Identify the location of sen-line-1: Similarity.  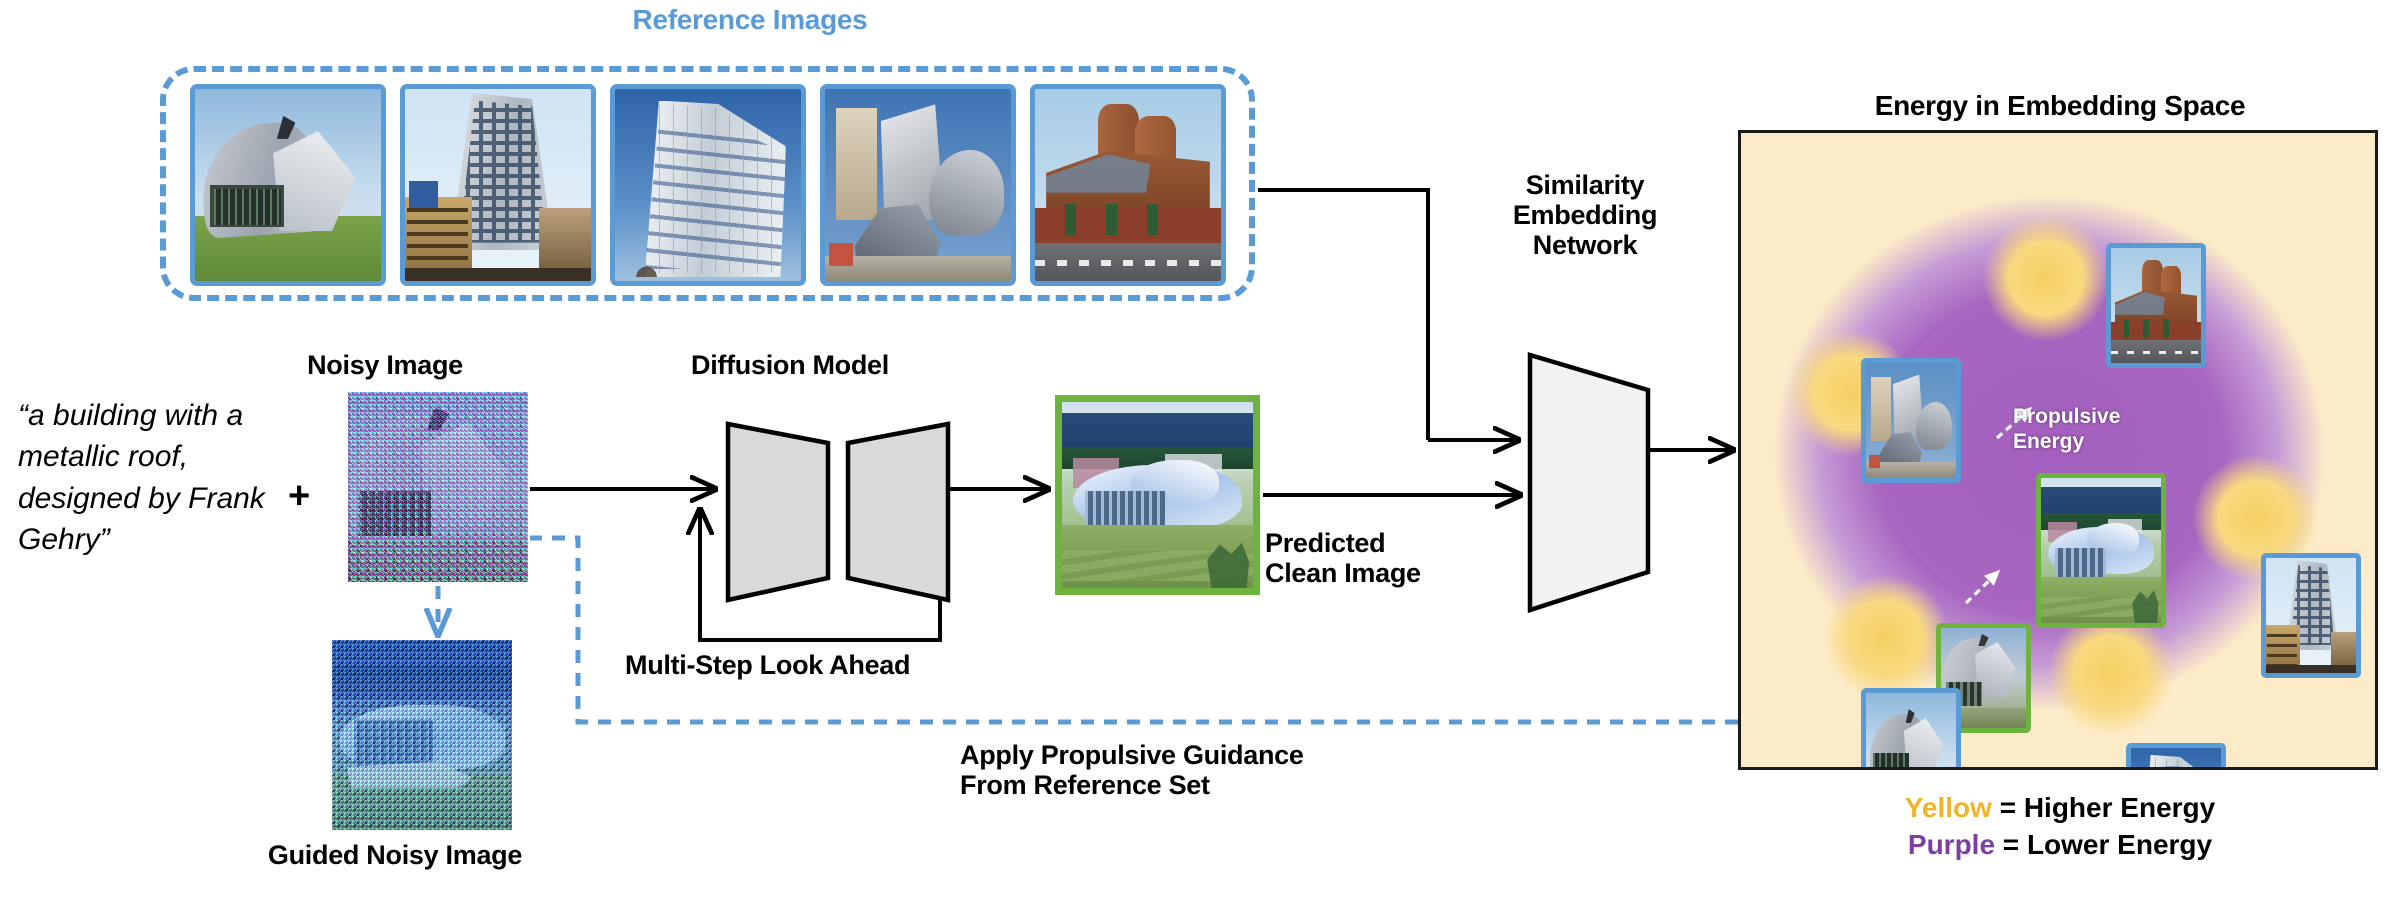
(1585, 185).